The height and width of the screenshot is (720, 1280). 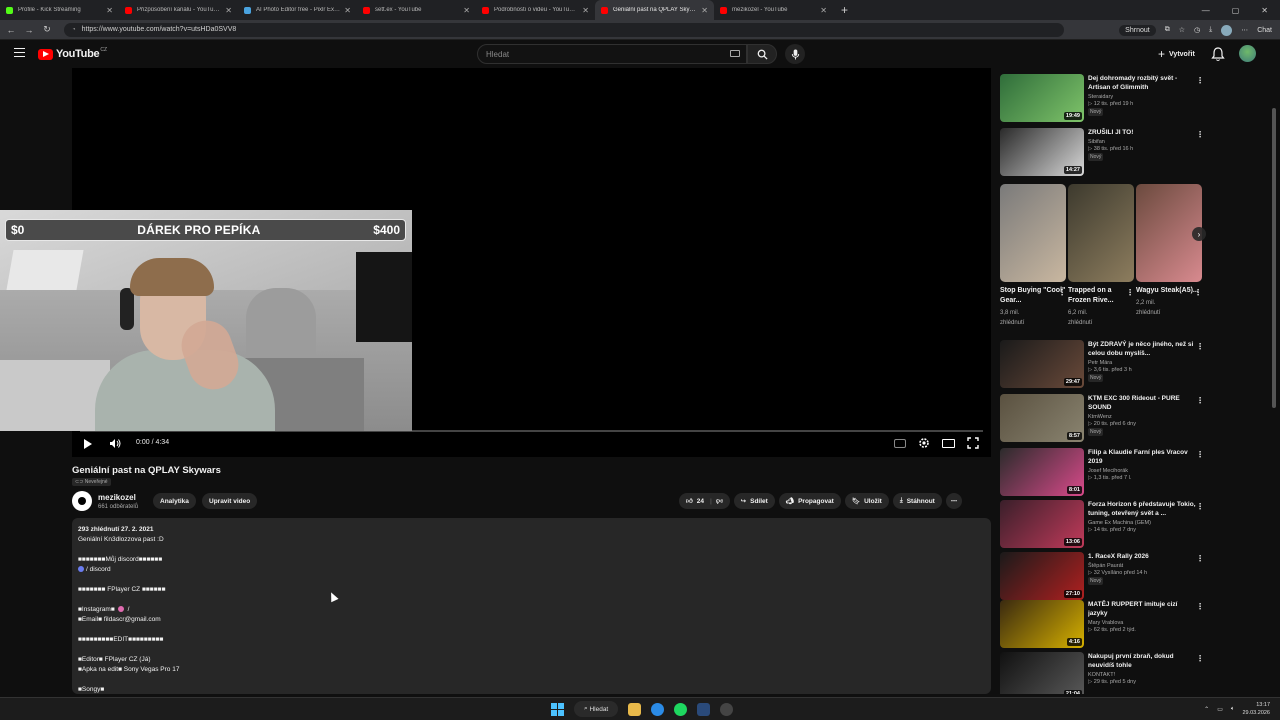 I want to click on fullscreen-icon, so click(x=973, y=443).